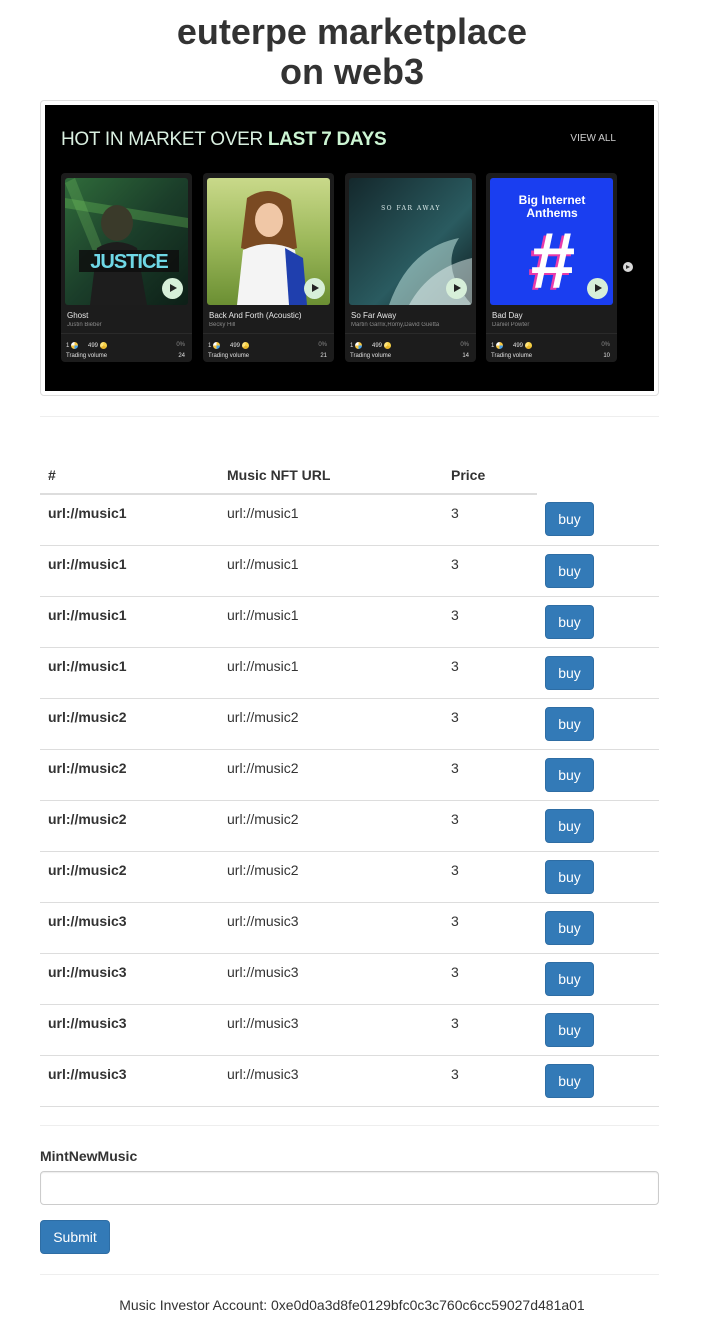  Describe the element at coordinates (222, 325) in the screenshot. I see `card-artist: Becky Hill` at that location.